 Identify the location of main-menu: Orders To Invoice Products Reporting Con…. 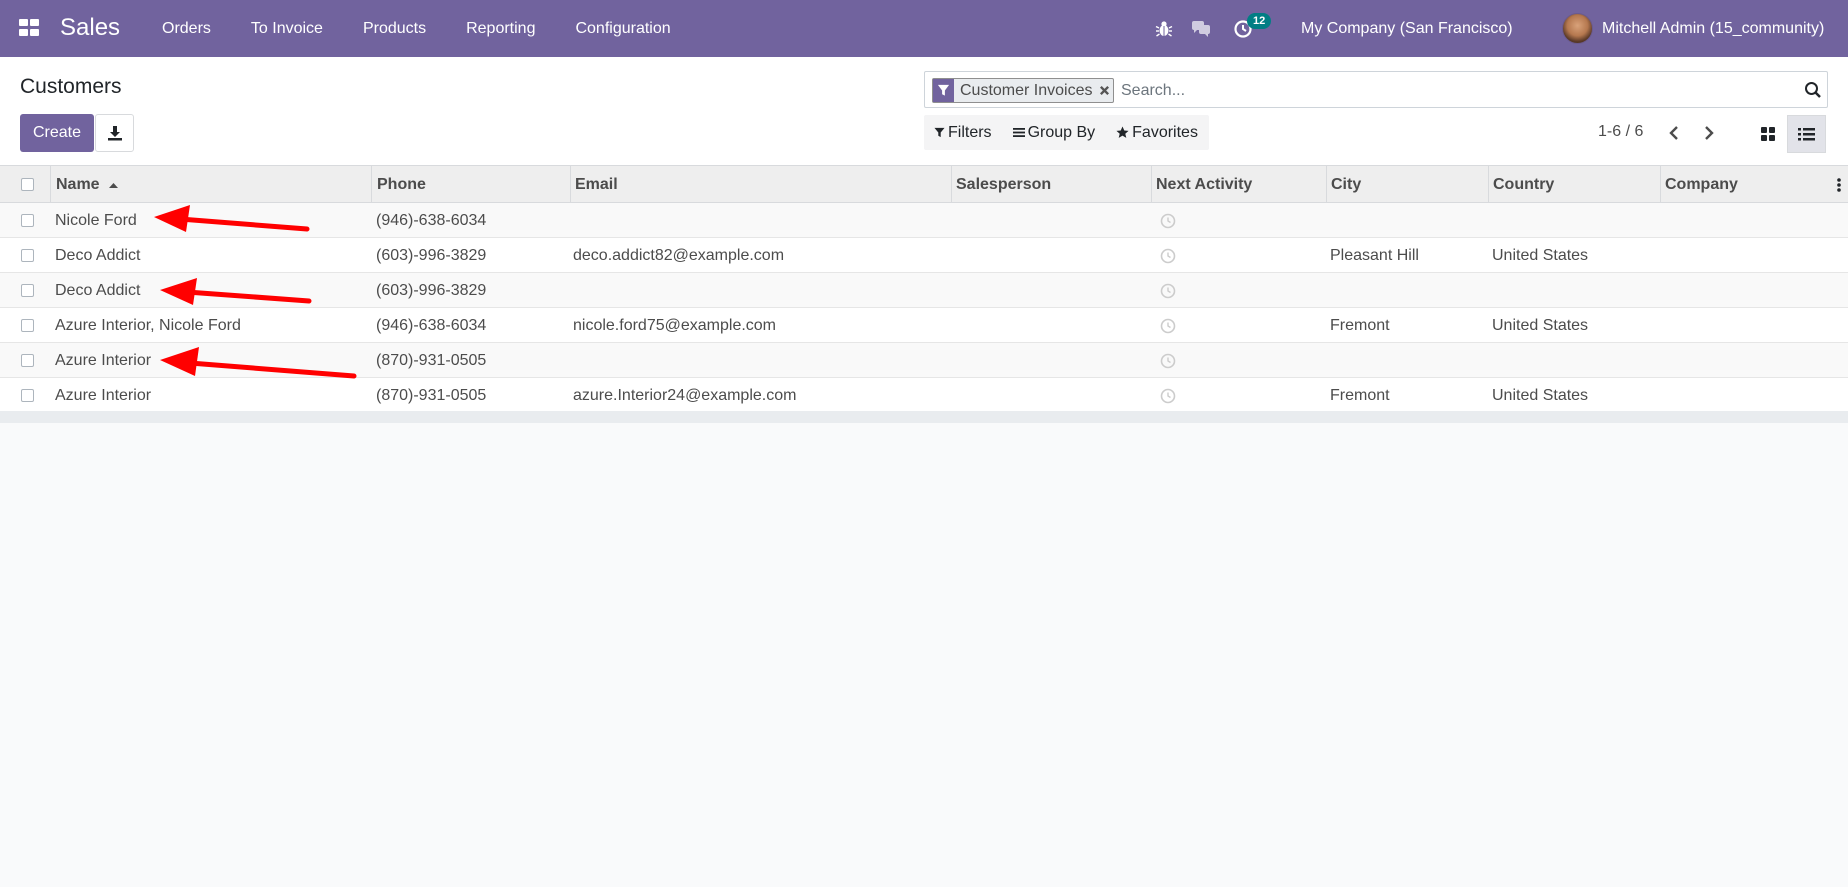
(436, 29).